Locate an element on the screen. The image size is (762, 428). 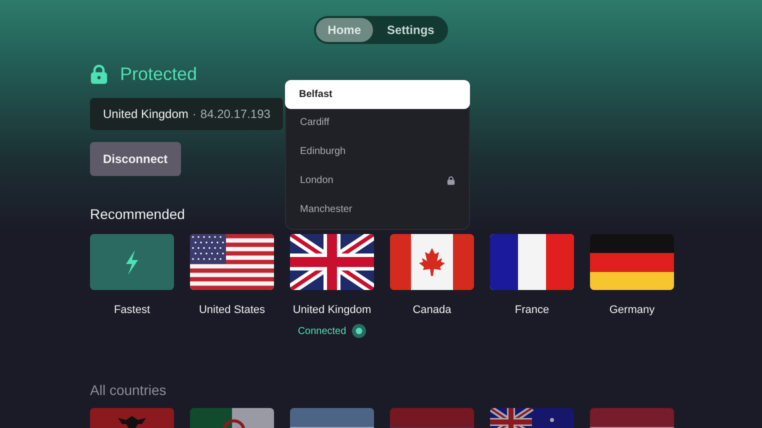
section-title: Recommended is located at coordinates (137, 214).